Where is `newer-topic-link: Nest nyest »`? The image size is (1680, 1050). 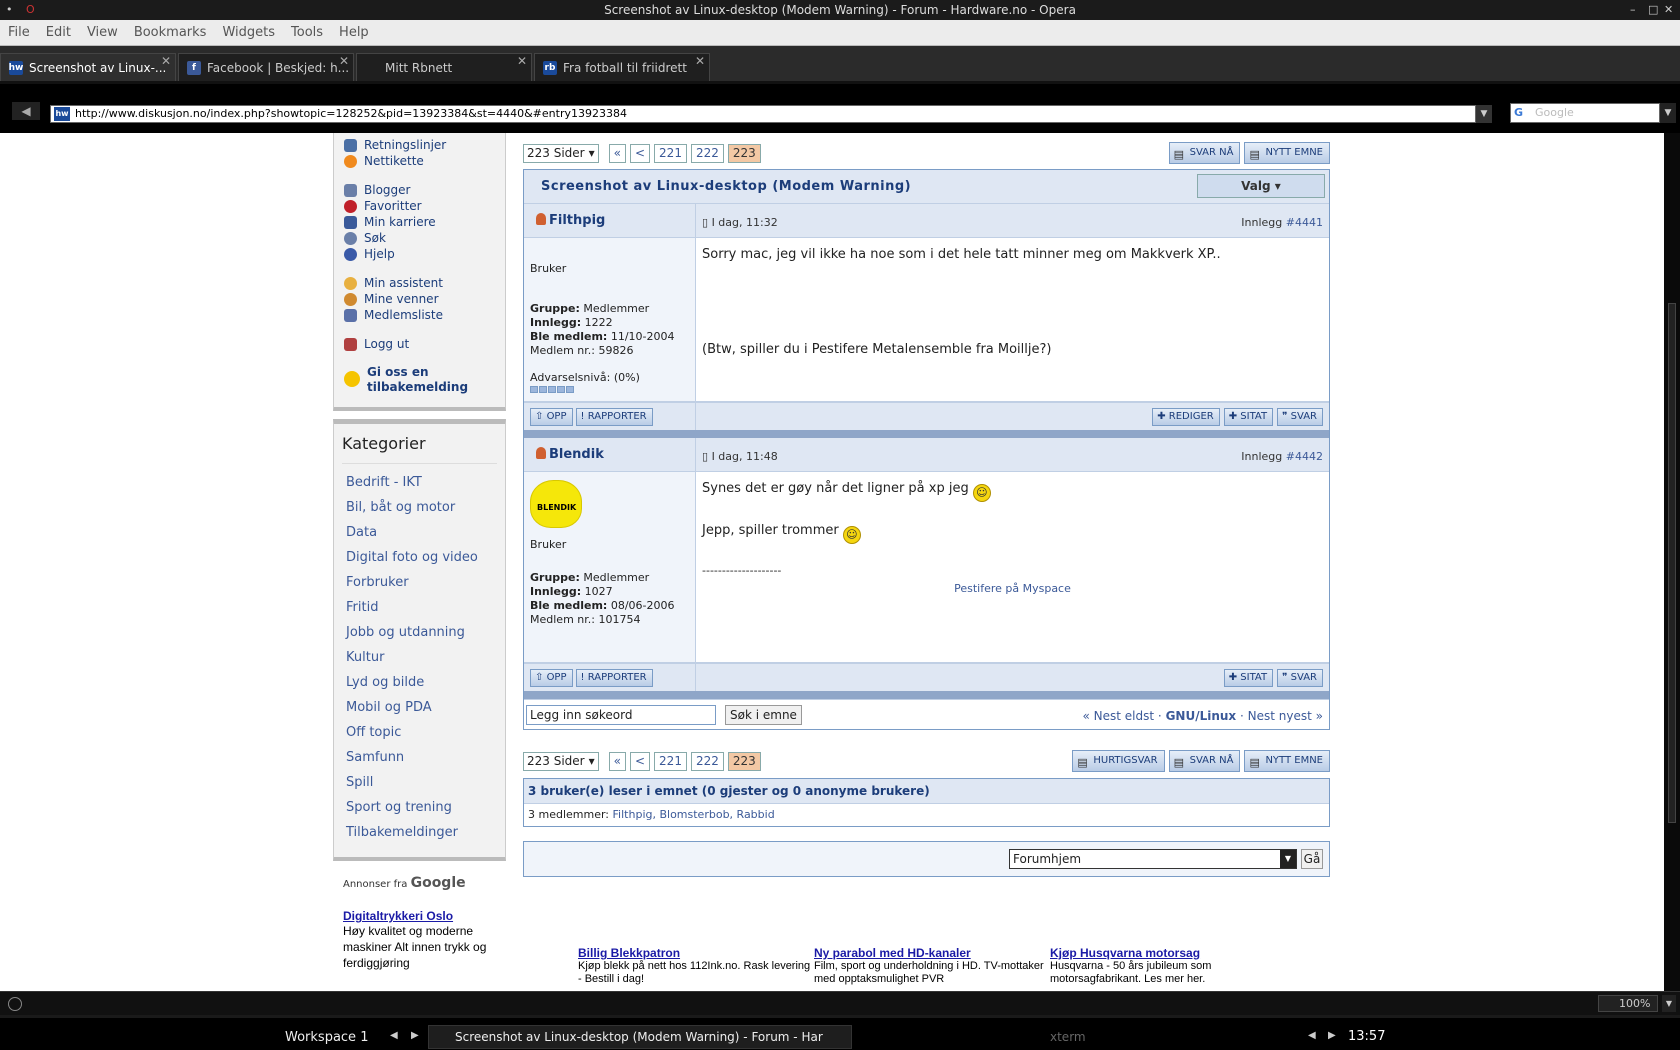
newer-topic-link: Nest nyest » is located at coordinates (1285, 716).